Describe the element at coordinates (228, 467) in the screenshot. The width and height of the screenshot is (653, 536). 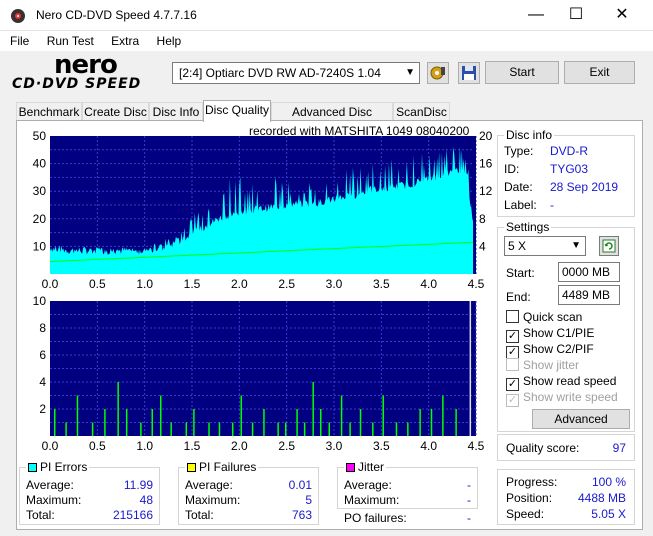
I see `pi-failures-title-text: PI Failures` at that location.